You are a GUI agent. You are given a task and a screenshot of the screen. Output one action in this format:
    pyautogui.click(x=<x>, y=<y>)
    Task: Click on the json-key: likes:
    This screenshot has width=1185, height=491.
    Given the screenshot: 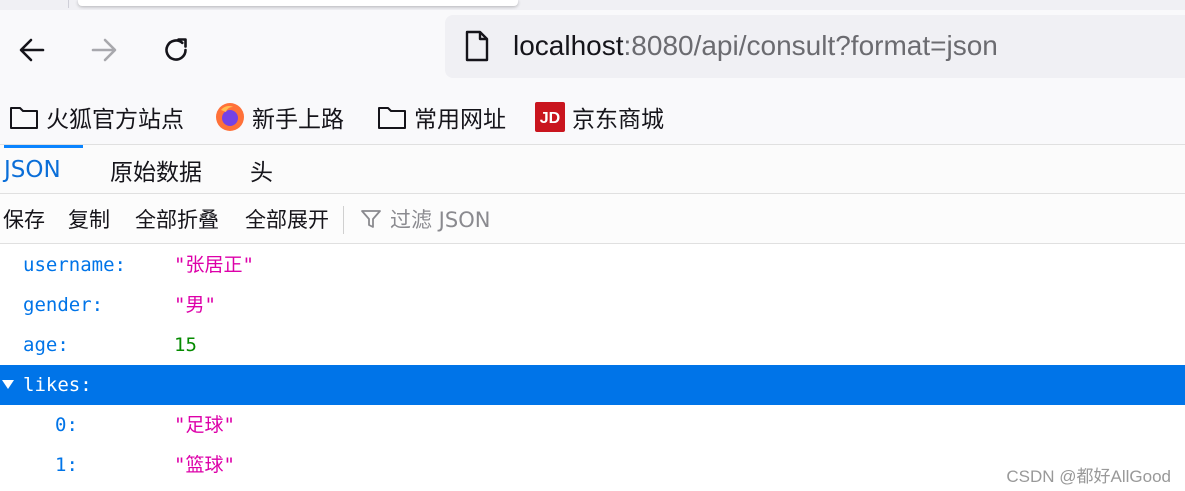 What is the action you would take?
    pyautogui.click(x=57, y=385)
    